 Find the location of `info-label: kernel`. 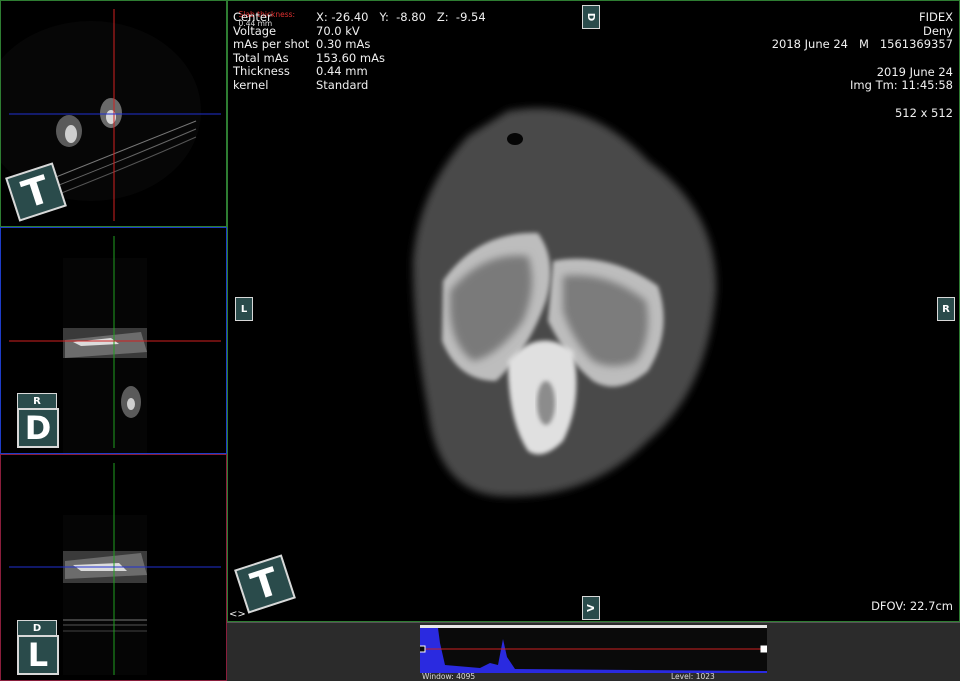

info-label: kernel is located at coordinates (251, 84).